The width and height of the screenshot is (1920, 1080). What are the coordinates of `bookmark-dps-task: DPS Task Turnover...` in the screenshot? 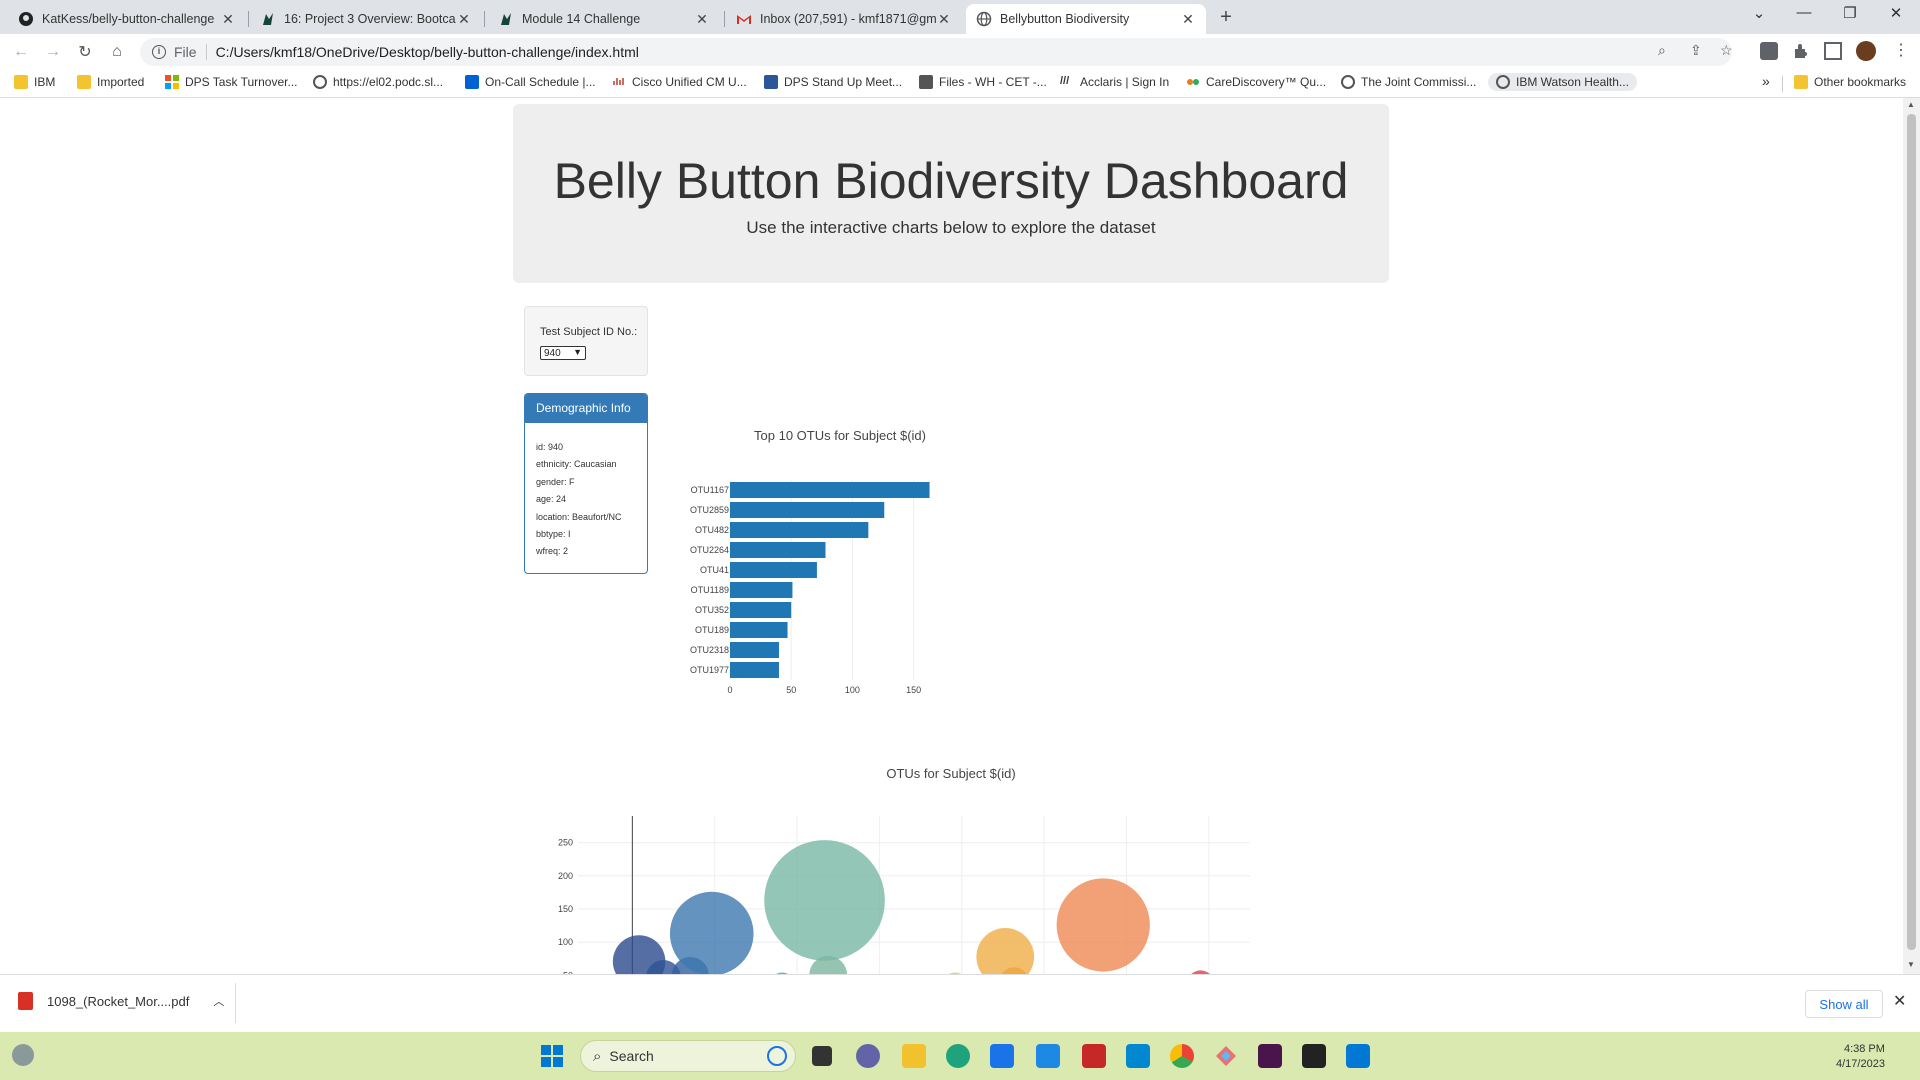 It's located at (231, 82).